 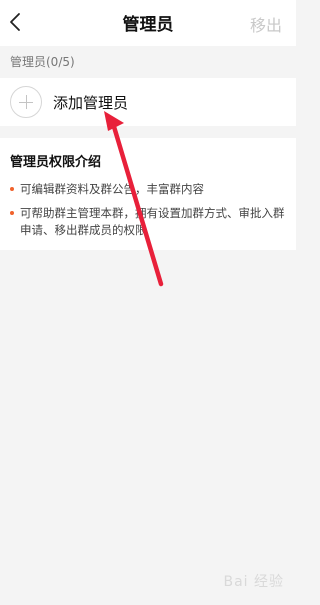 I want to click on permissions-title: 管理员权限介绍, so click(x=56, y=162).